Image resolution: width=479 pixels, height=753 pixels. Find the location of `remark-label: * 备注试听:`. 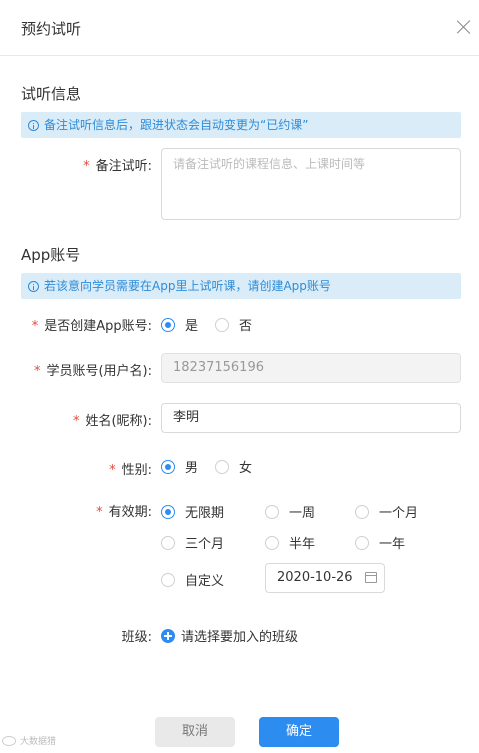

remark-label: * 备注试听: is located at coordinates (117, 166).